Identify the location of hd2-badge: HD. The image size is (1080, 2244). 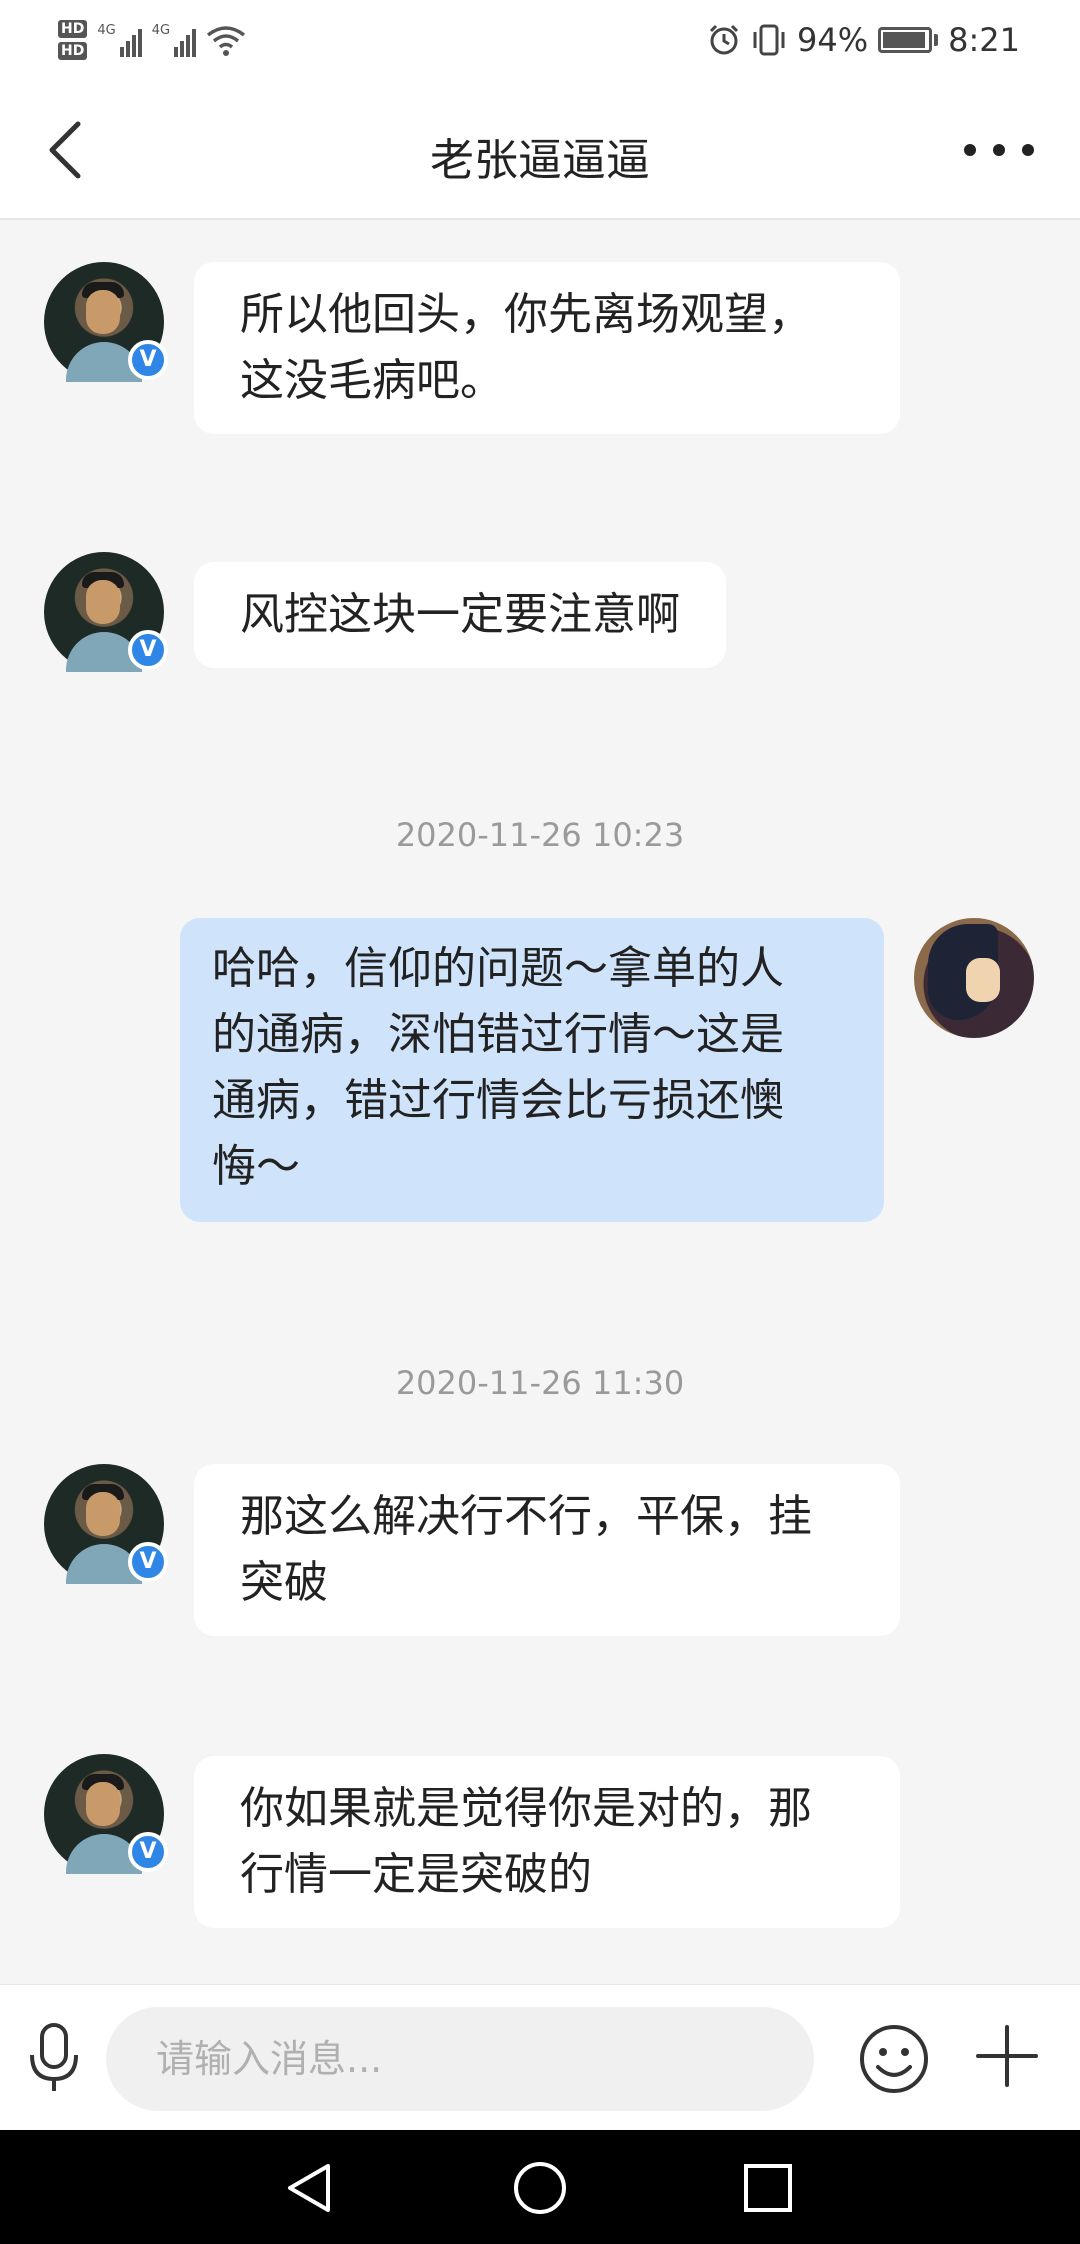
(73, 51).